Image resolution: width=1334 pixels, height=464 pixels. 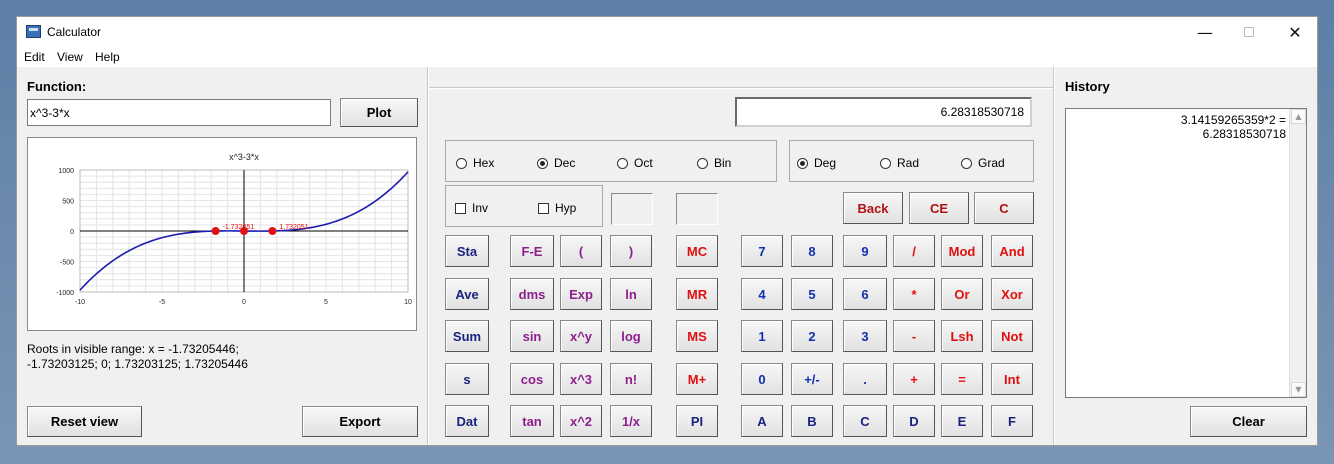 I want to click on reset-view-button: Reset view, so click(x=84, y=421).